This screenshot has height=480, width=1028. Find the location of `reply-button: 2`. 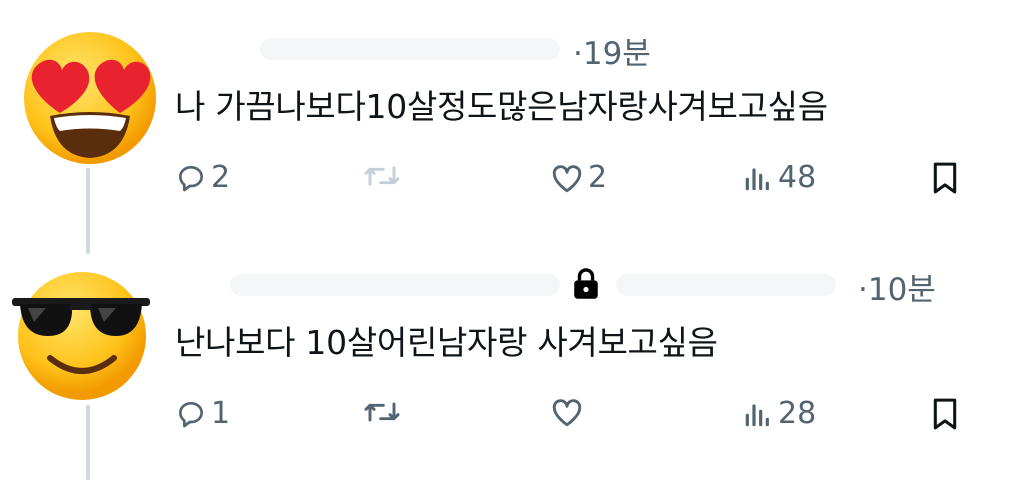

reply-button: 2 is located at coordinates (202, 177).